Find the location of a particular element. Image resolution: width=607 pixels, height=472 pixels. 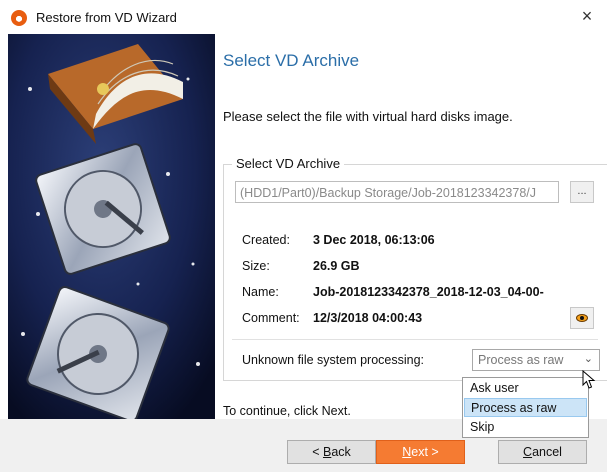

fs-processing-label: Unknown file system processing: is located at coordinates (333, 360).